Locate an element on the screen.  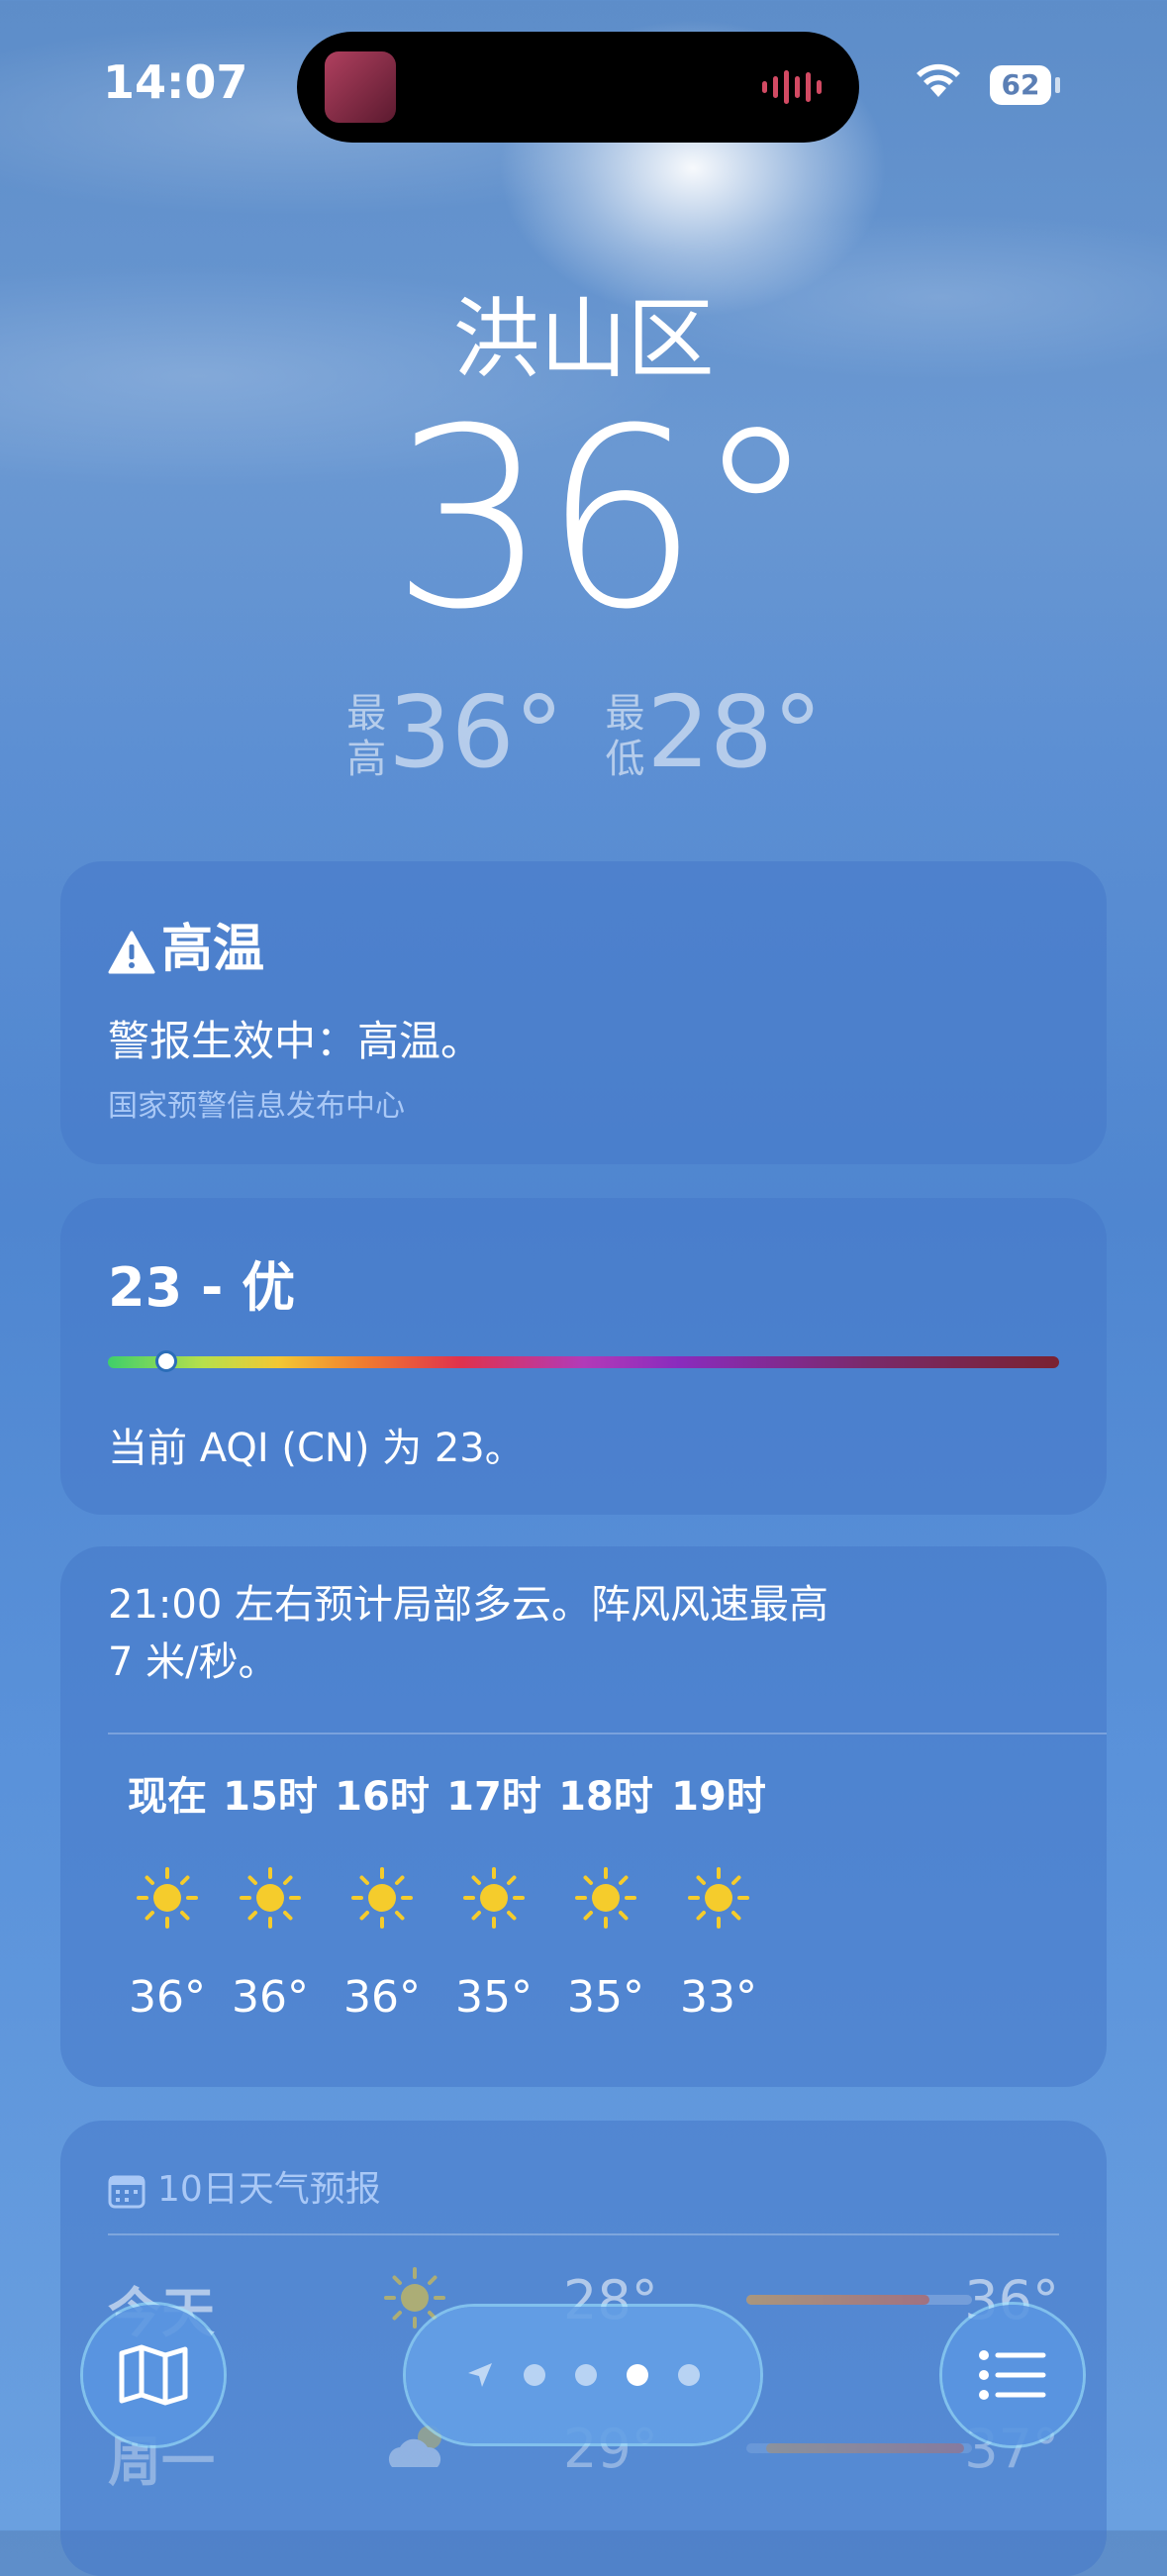
list-icon is located at coordinates (1013, 2375).